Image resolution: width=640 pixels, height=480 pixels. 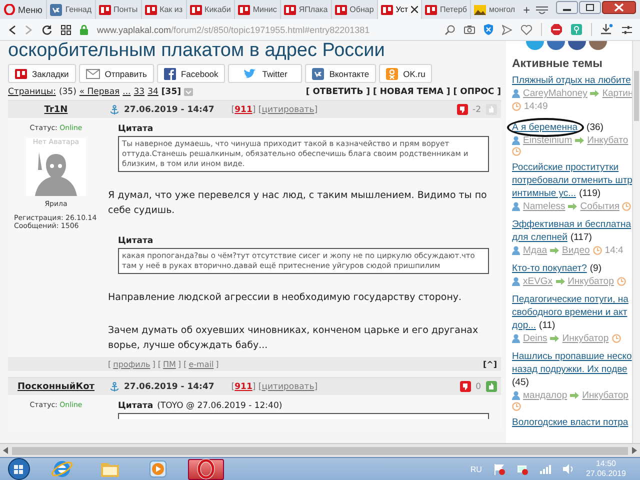 What do you see at coordinates (572, 356) in the screenshot?
I see `topic-link: Нашлись пропавшие неско` at bounding box center [572, 356].